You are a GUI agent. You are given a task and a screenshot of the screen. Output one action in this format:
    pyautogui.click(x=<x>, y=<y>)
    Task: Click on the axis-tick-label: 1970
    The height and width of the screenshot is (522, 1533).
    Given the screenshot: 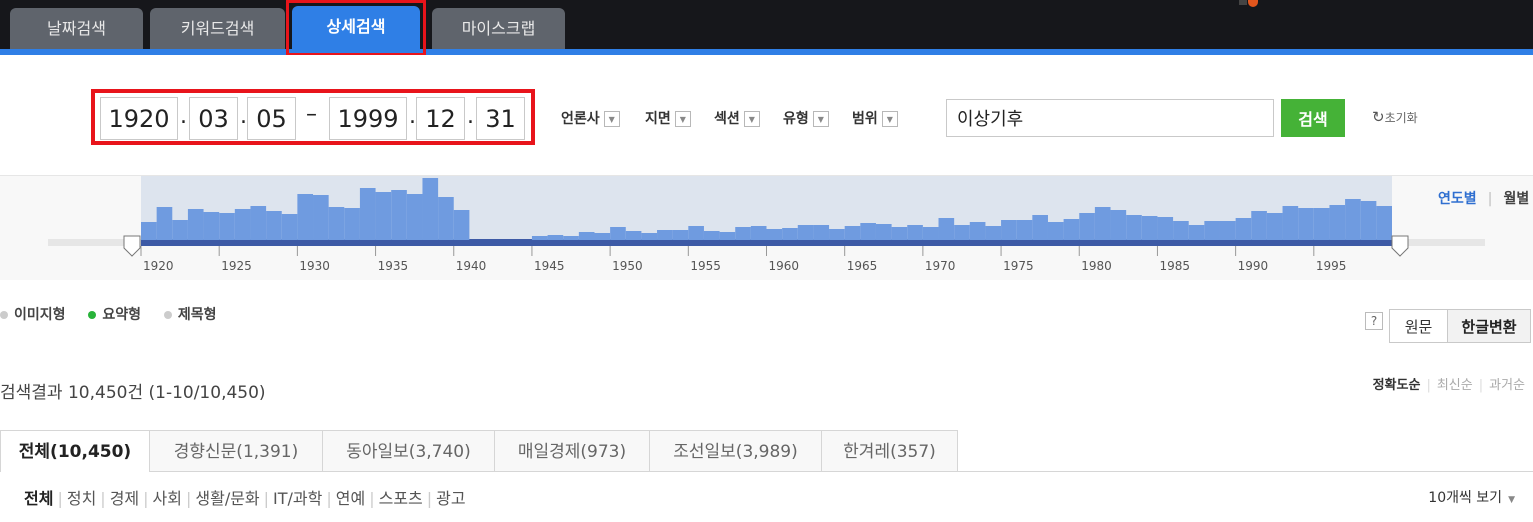 What is the action you would take?
    pyautogui.click(x=940, y=266)
    